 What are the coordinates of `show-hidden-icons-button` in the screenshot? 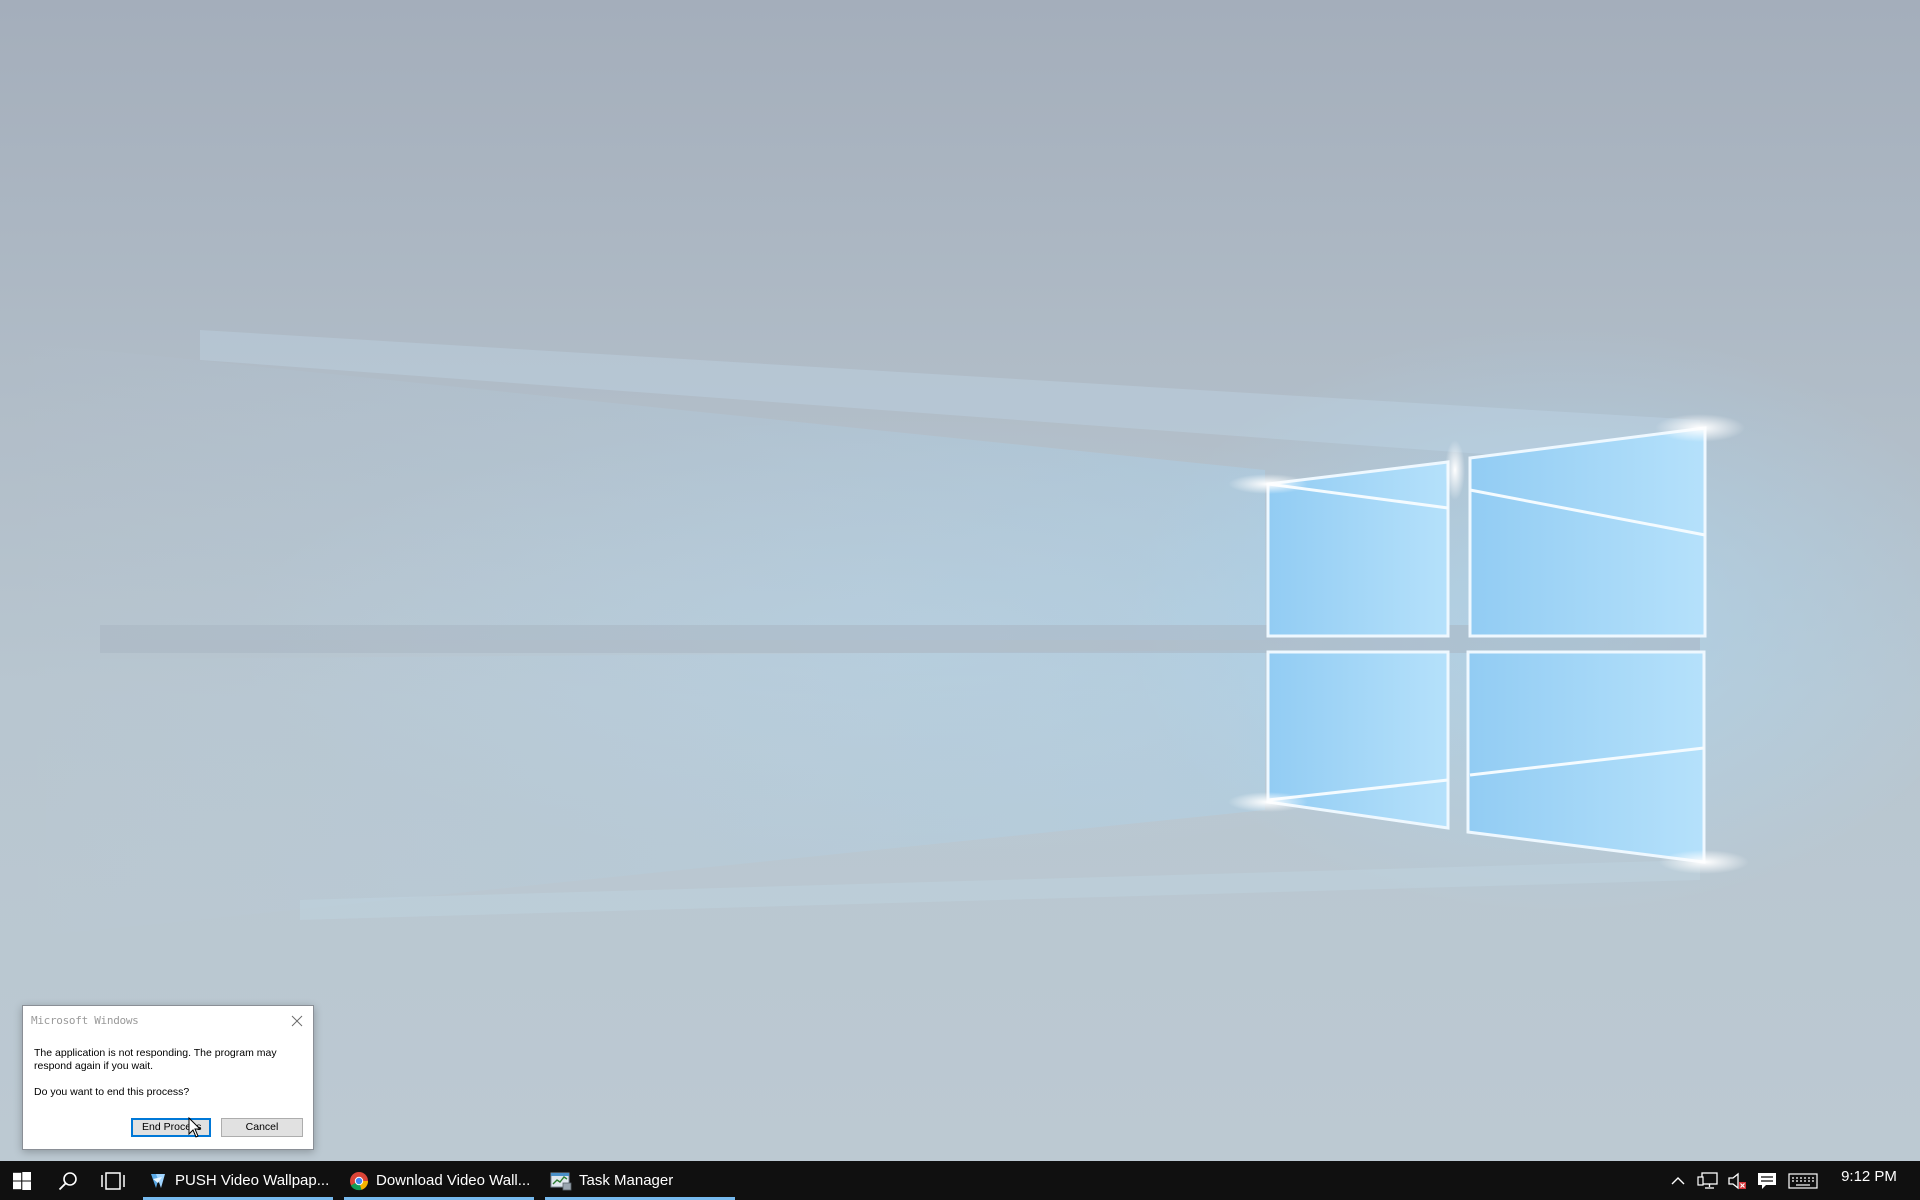 It's located at (1678, 1180).